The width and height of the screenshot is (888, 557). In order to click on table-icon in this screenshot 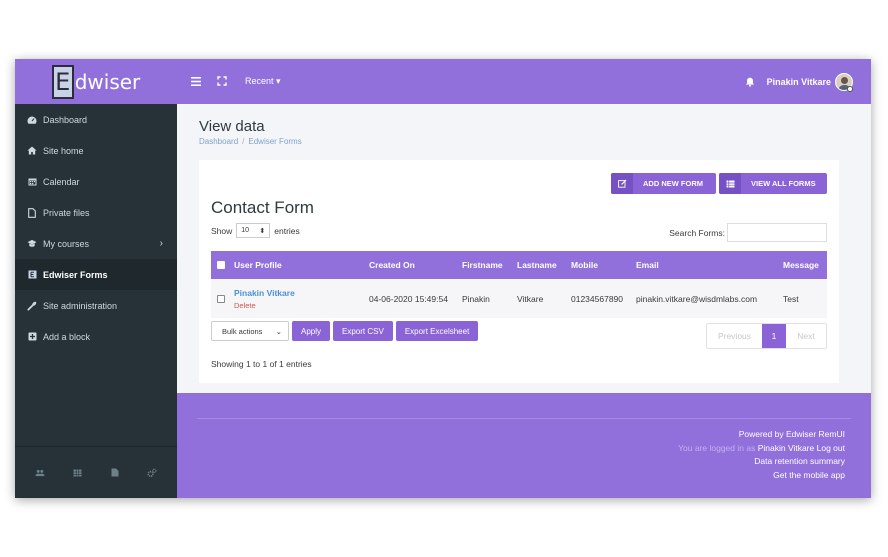, I will do `click(77, 473)`.